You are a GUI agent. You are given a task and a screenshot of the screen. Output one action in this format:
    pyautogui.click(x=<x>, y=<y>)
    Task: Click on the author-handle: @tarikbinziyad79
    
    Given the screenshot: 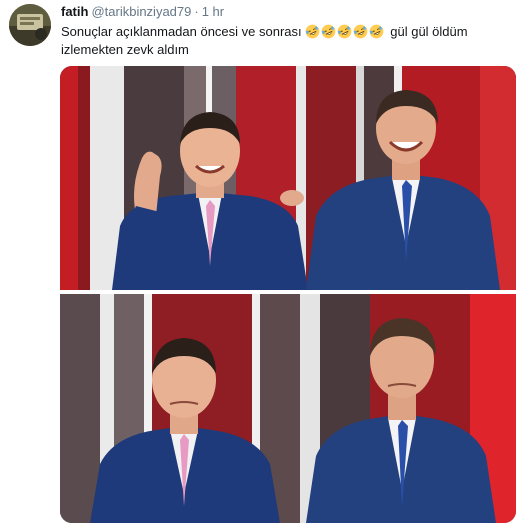 What is the action you would take?
    pyautogui.click(x=141, y=11)
    